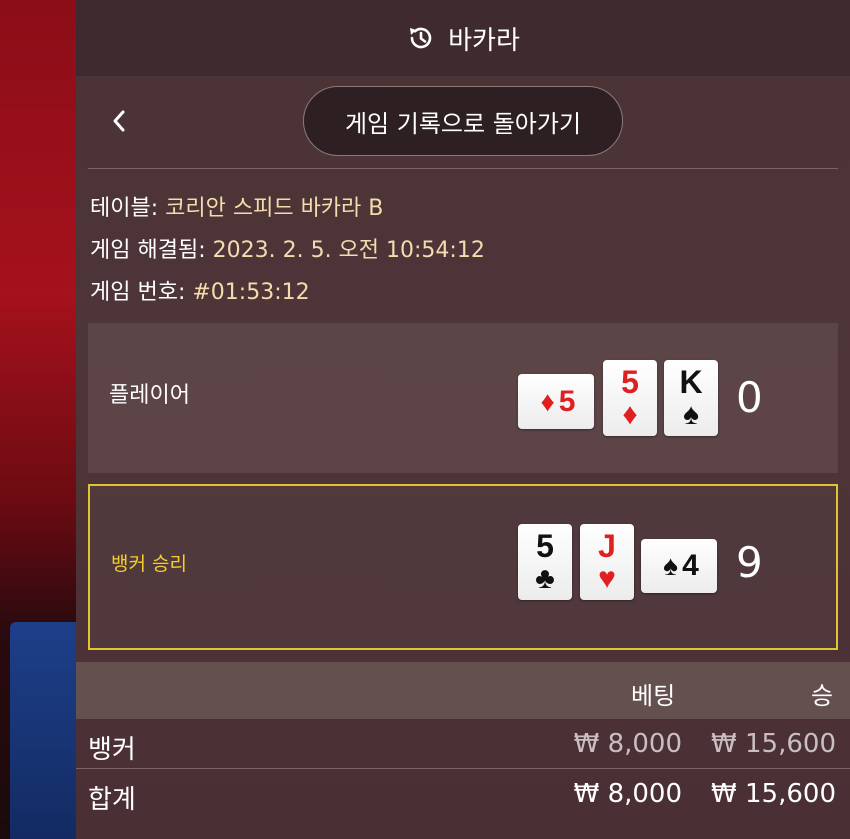 The image size is (850, 839). I want to click on back-button, so click(119, 121).